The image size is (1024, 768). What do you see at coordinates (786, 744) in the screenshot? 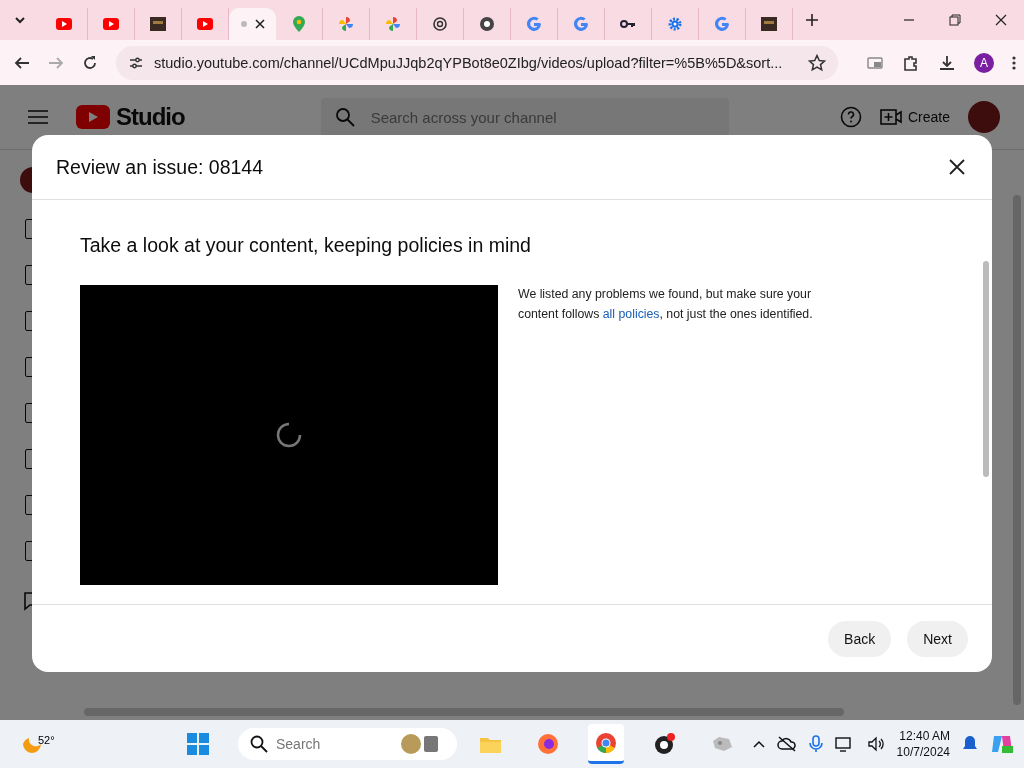
I see `cloud-off-icon` at bounding box center [786, 744].